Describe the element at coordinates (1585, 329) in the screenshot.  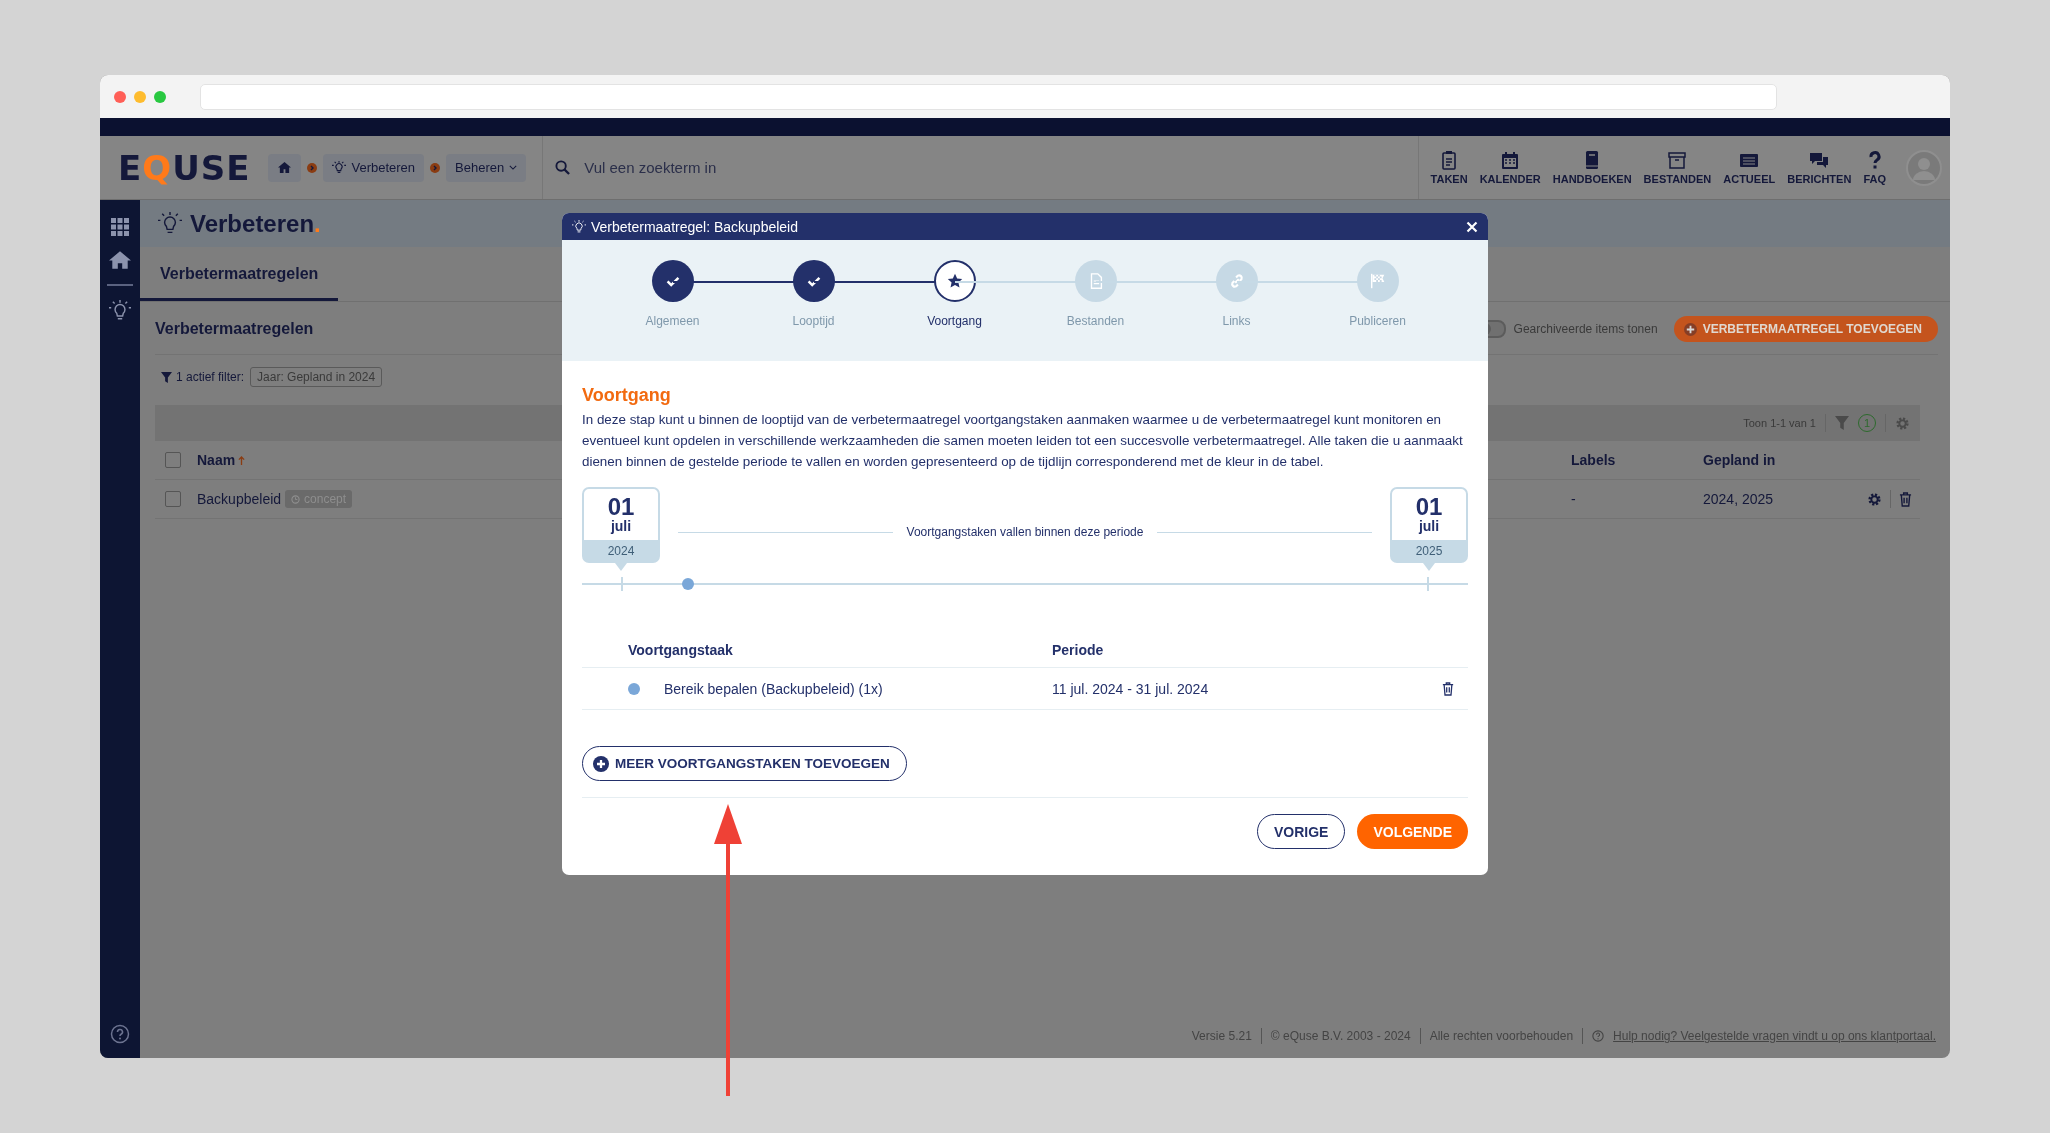
I see `toggle-label: Gearchiveerde items tonen` at that location.